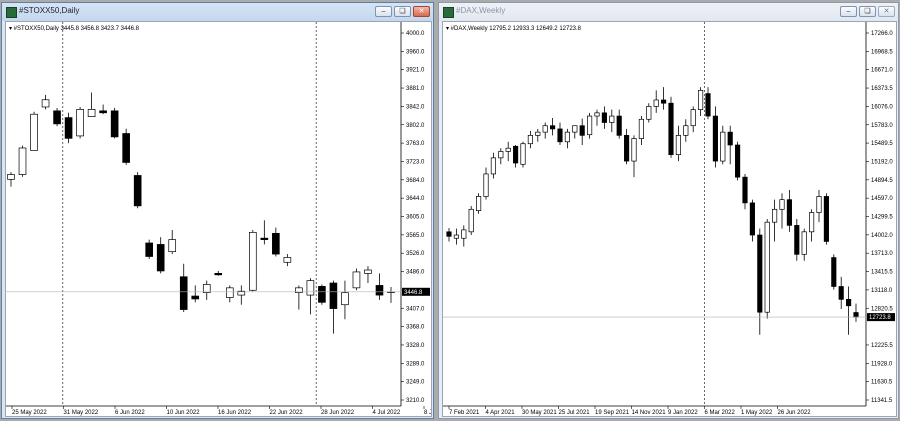  I want to click on window-titlebar: #STOXX50,Daily – ❏ ✕, so click(217, 12).